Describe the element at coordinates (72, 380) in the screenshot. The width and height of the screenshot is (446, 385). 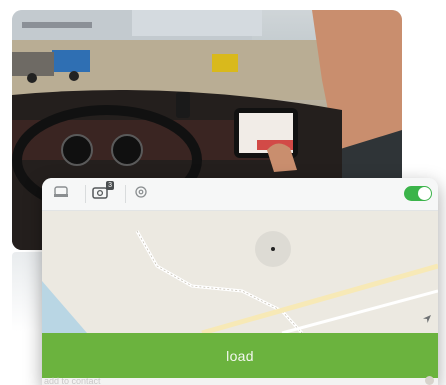
I see `footer-status-text: add to contact` at that location.